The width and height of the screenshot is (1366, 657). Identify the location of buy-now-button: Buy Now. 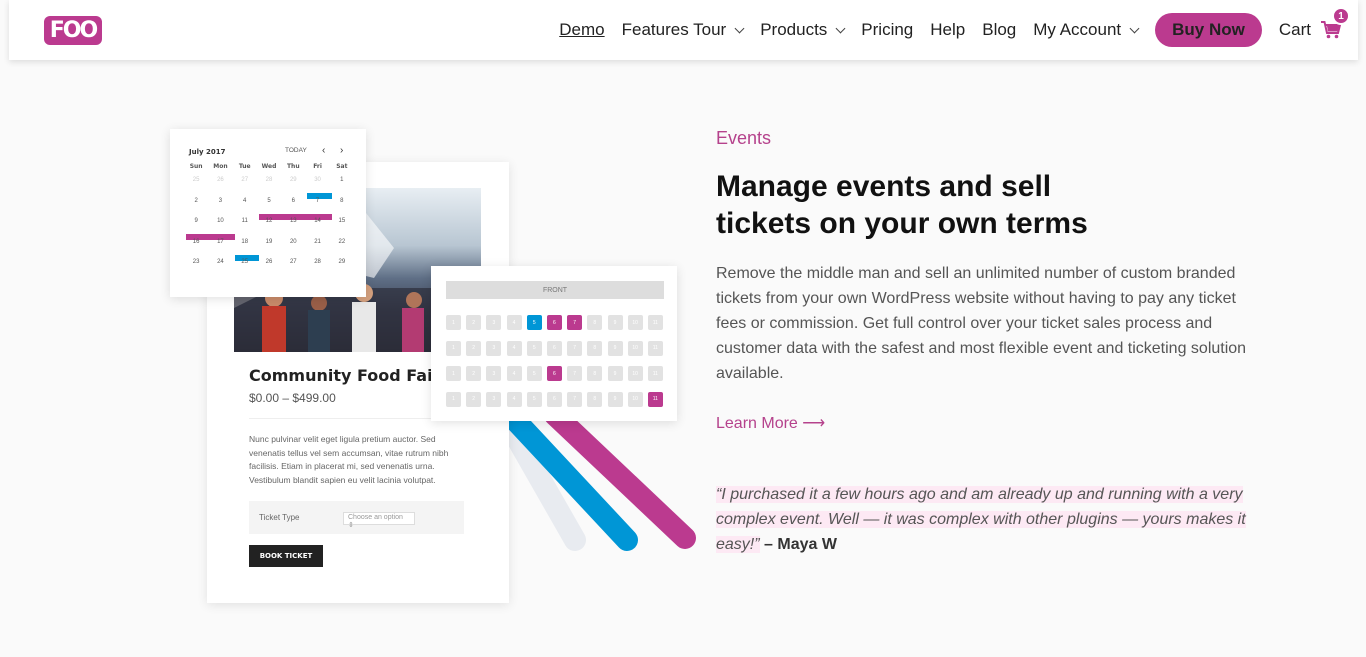
(1208, 30).